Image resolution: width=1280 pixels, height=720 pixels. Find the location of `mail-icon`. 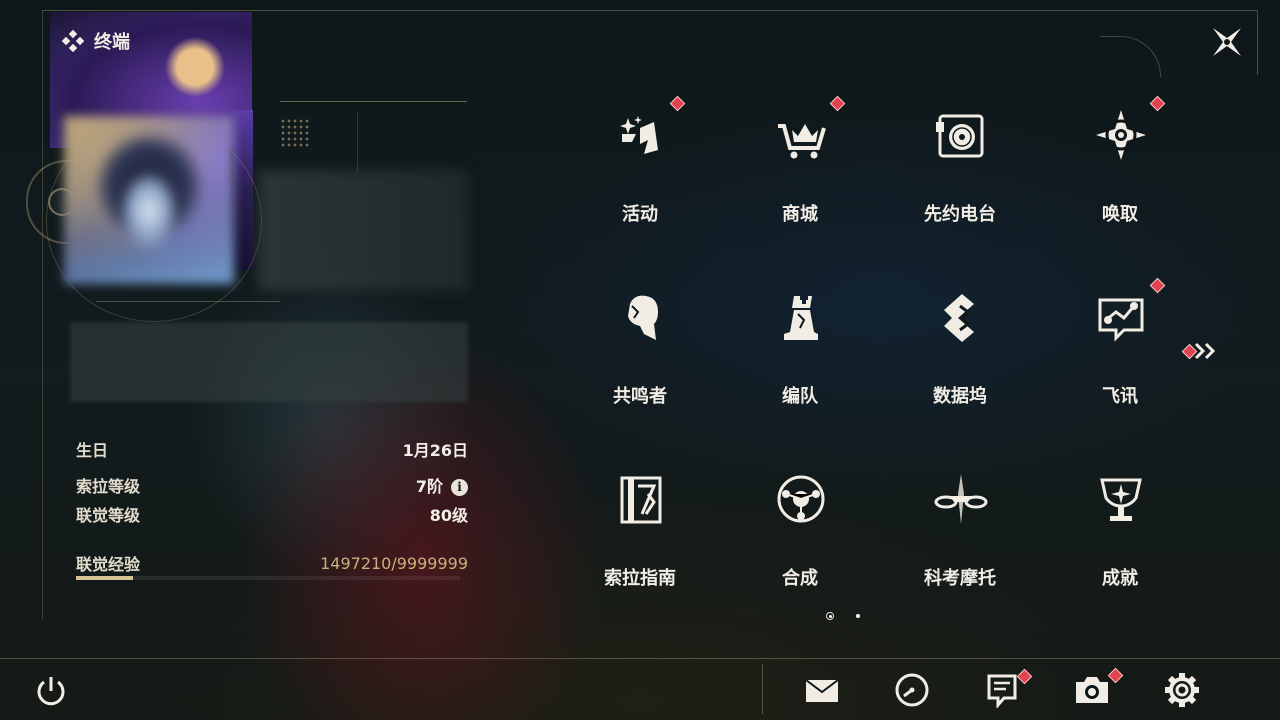

mail-icon is located at coordinates (822, 690).